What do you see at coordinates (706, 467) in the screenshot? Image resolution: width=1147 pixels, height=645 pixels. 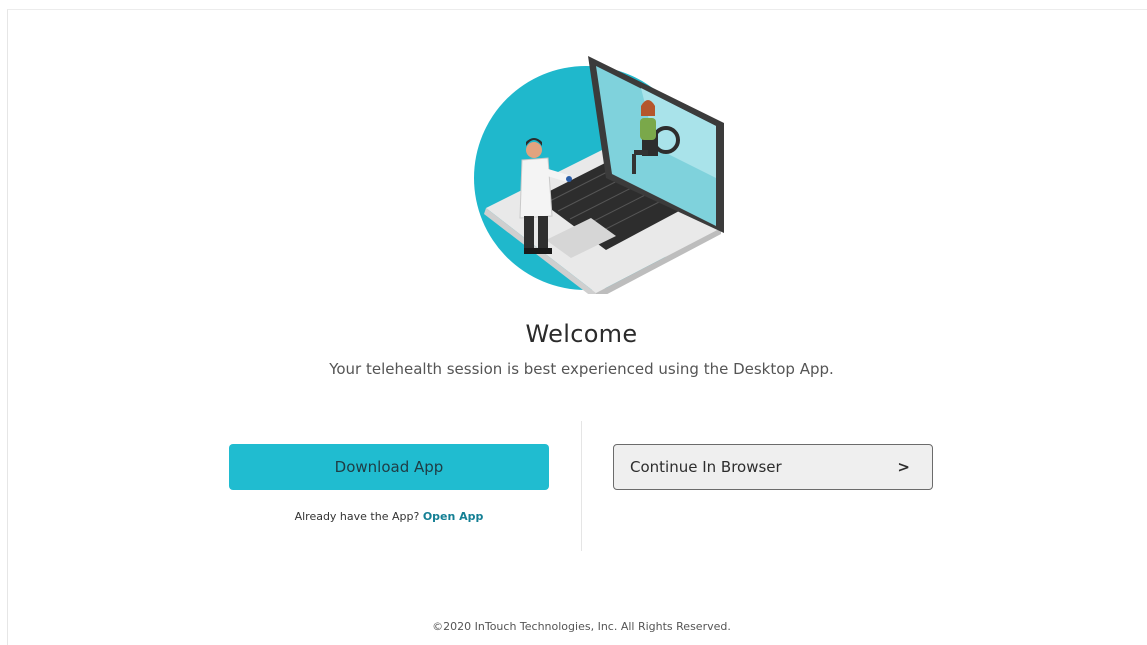 I see `continue-in-browser-label: Continue In Browser` at bounding box center [706, 467].